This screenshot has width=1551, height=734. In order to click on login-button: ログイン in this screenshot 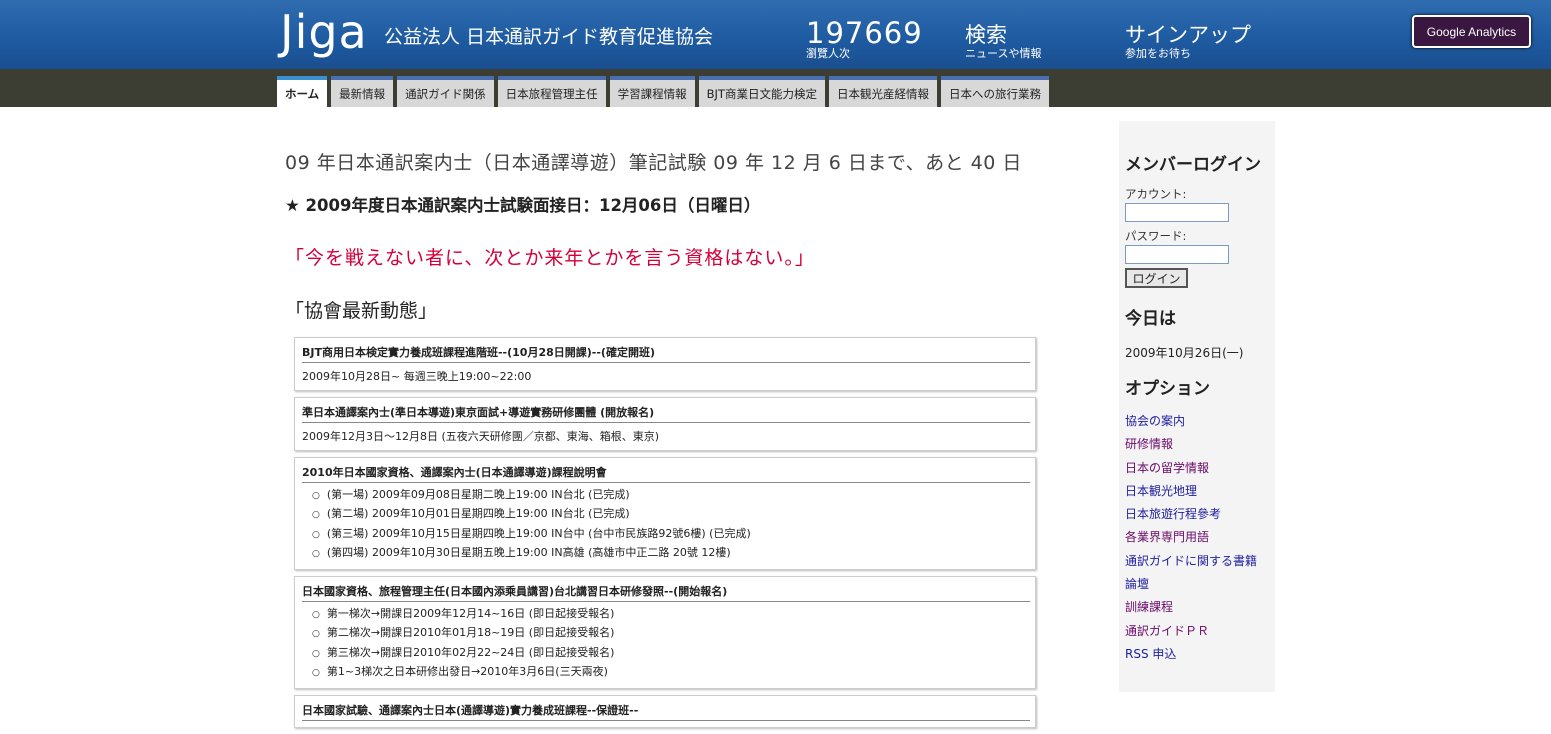, I will do `click(1156, 278)`.